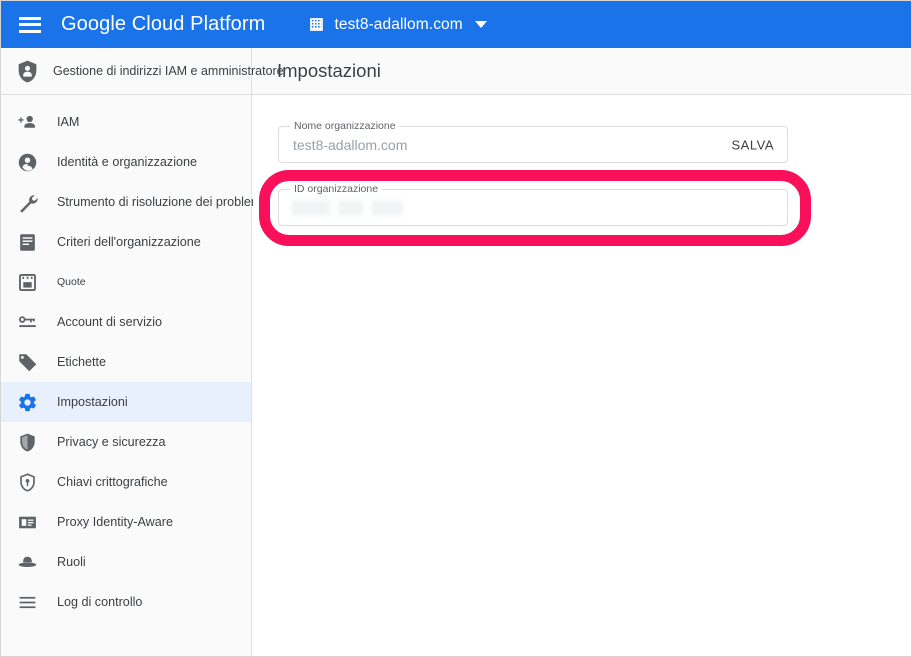  I want to click on sidebar-item-log-di-controllo: Log di controllo, so click(126, 602).